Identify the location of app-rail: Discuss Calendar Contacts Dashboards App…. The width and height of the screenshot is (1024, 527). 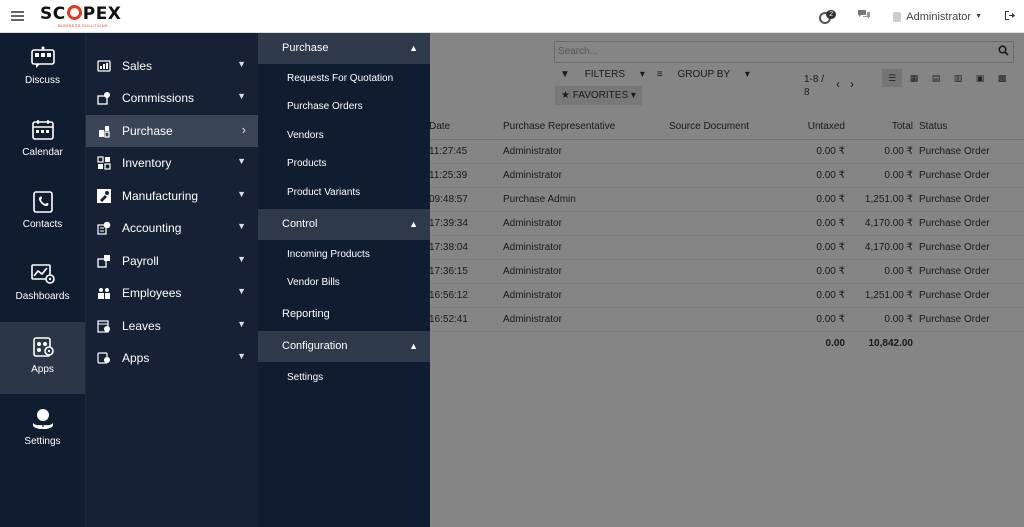
(42, 280).